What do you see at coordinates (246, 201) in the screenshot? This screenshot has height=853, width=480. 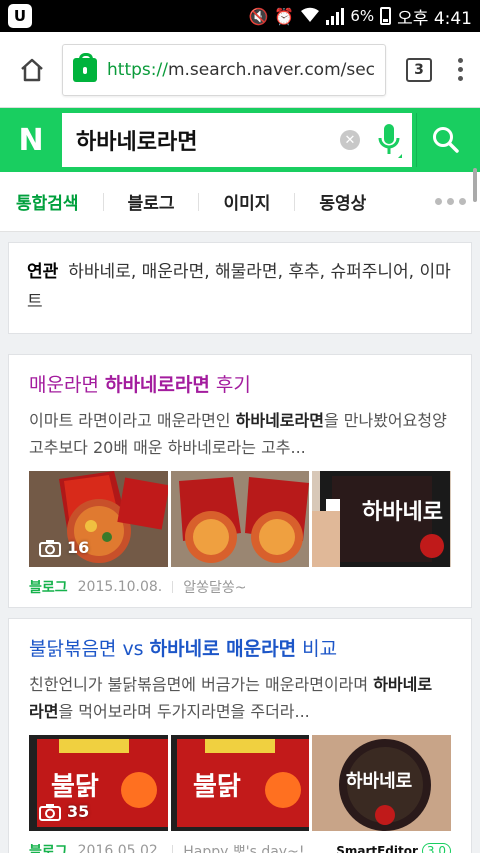 I see `tab-image: 이미지` at bounding box center [246, 201].